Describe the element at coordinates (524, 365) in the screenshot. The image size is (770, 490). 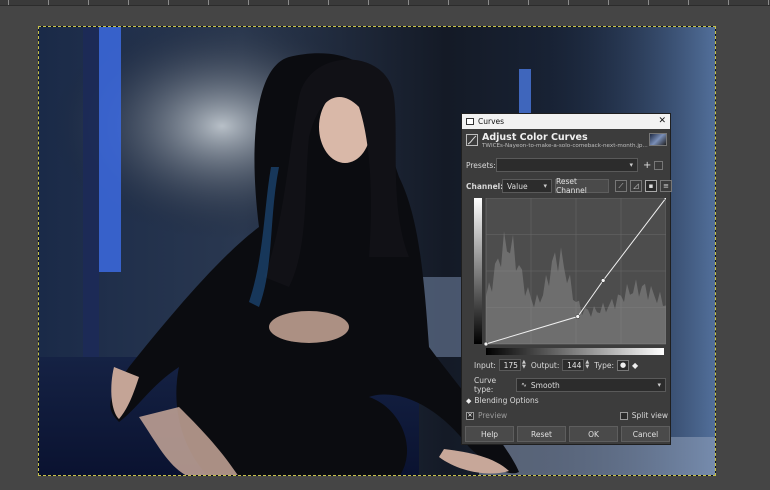
I see `input-spinner-arrows: ▲ ▼` at that location.